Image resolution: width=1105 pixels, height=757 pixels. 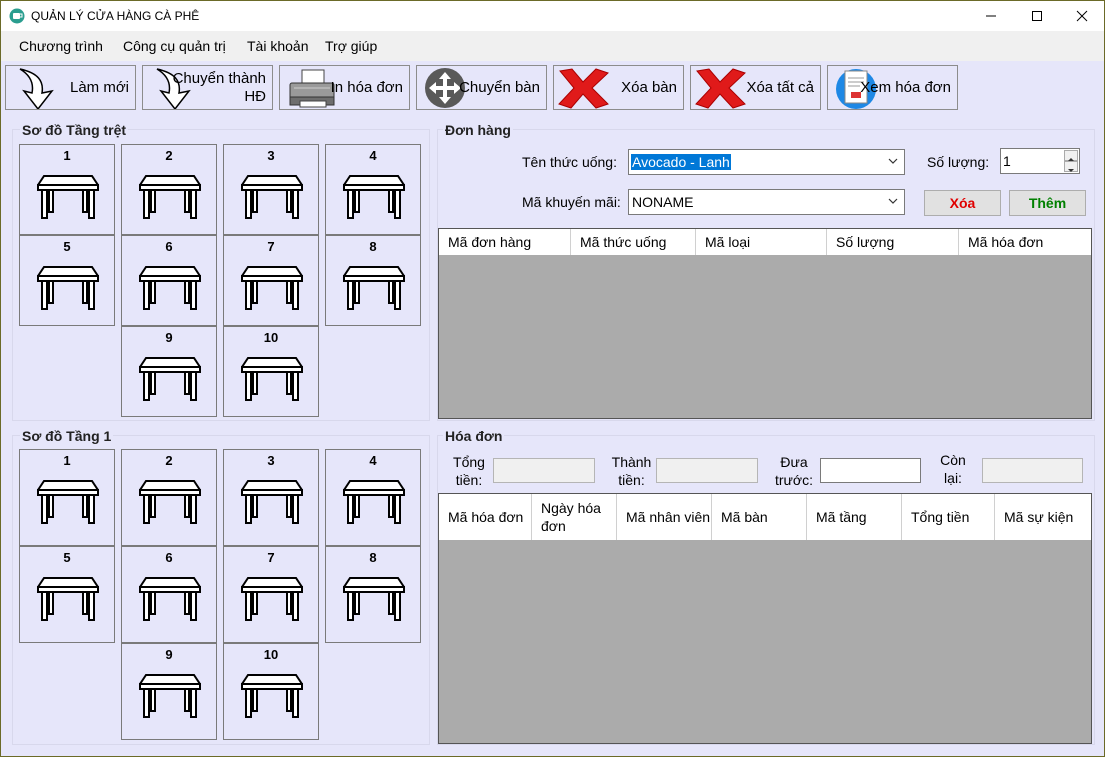 What do you see at coordinates (67, 280) in the screenshot?
I see `table-ground-5: 5` at bounding box center [67, 280].